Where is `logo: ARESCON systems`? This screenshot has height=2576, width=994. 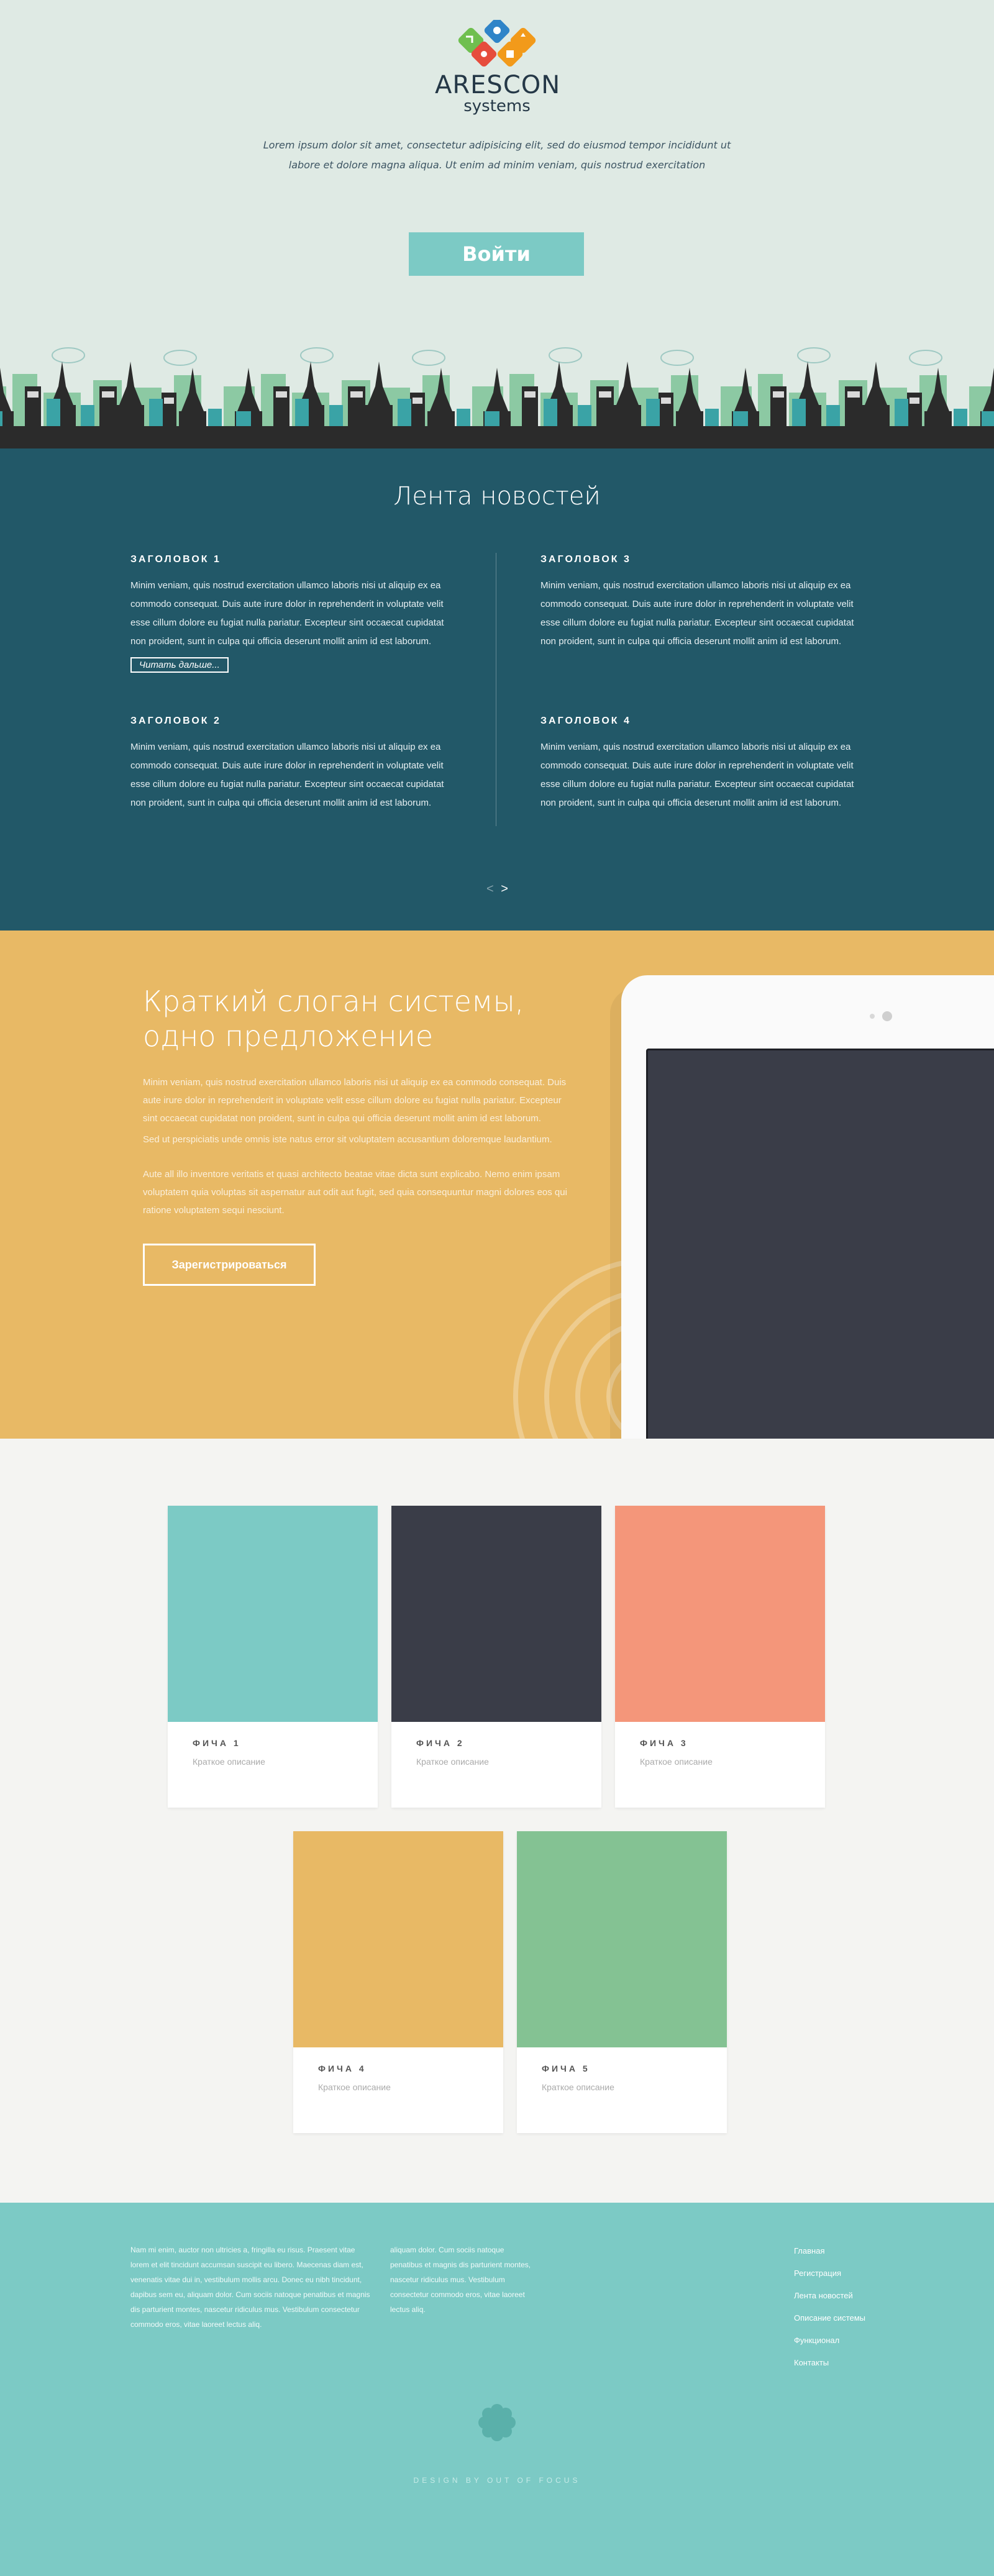
logo: ARESCON systems is located at coordinates (498, 68).